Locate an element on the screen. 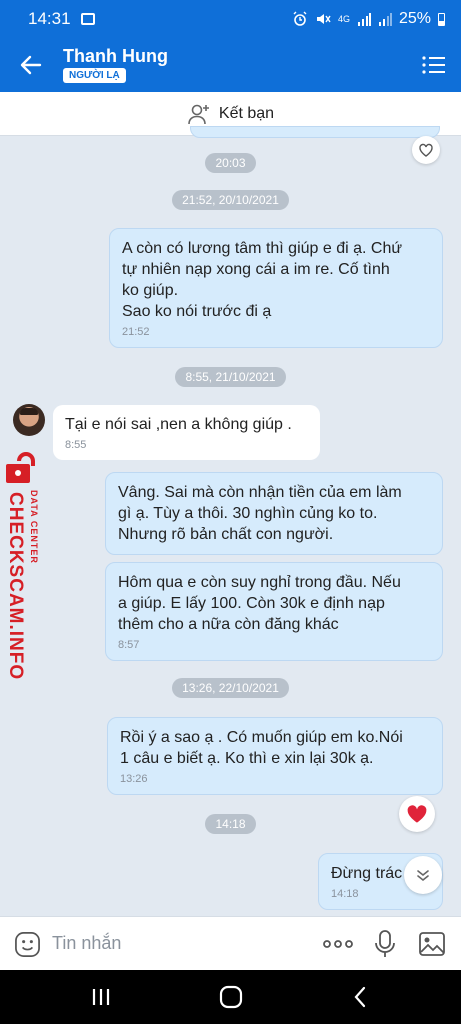  network-type: 4G is located at coordinates (343, 19).